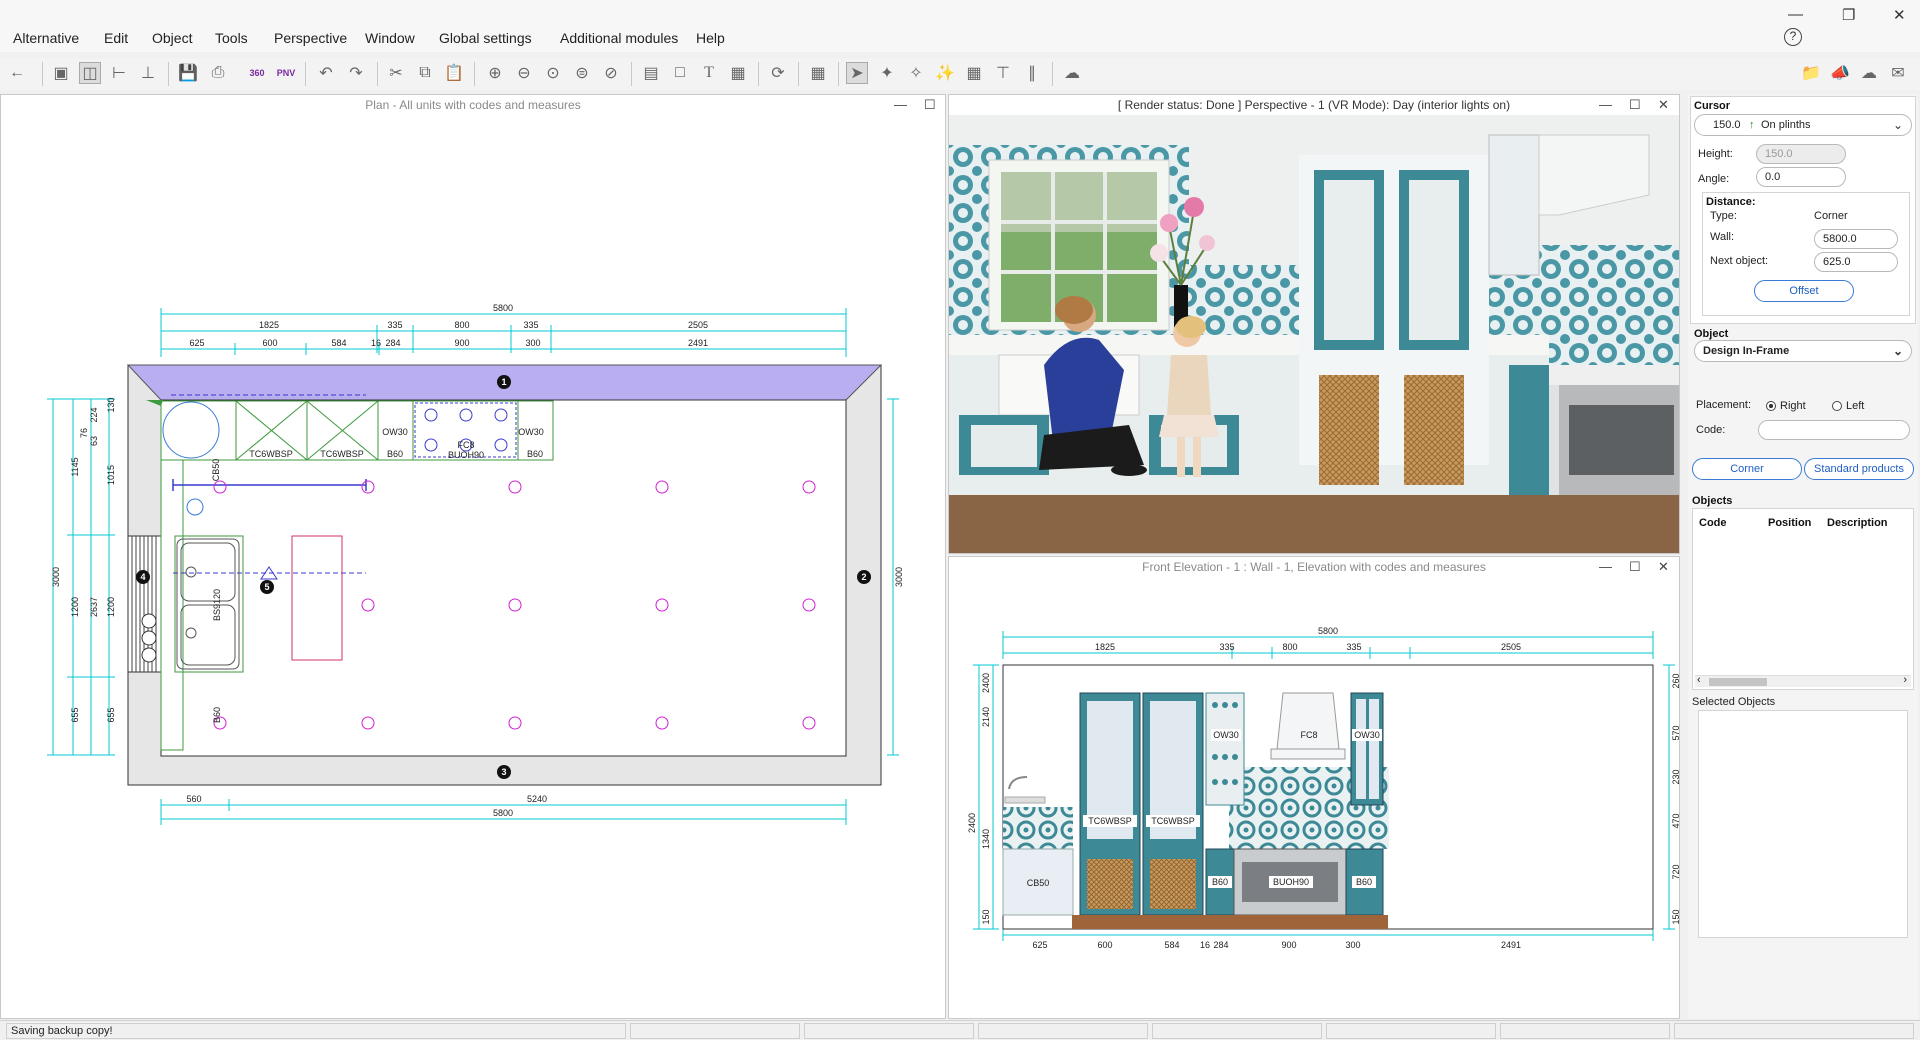  Describe the element at coordinates (611, 73) in the screenshot. I see `zoom-previous-icon: ⊘` at that location.